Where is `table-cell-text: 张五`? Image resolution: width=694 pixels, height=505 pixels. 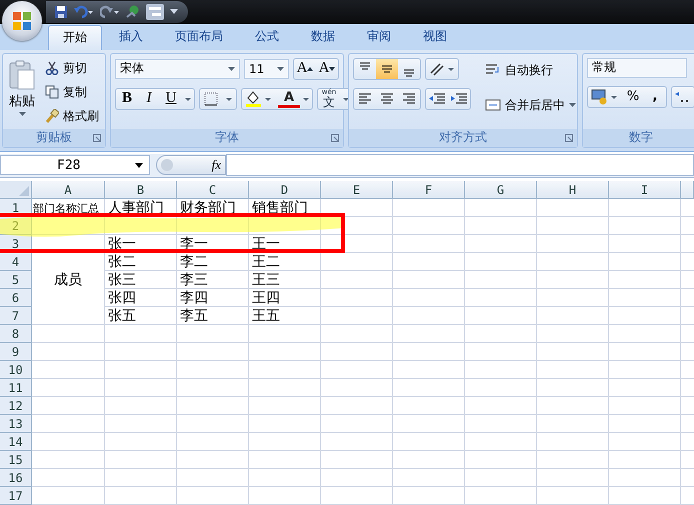 table-cell-text: 张五 is located at coordinates (122, 316).